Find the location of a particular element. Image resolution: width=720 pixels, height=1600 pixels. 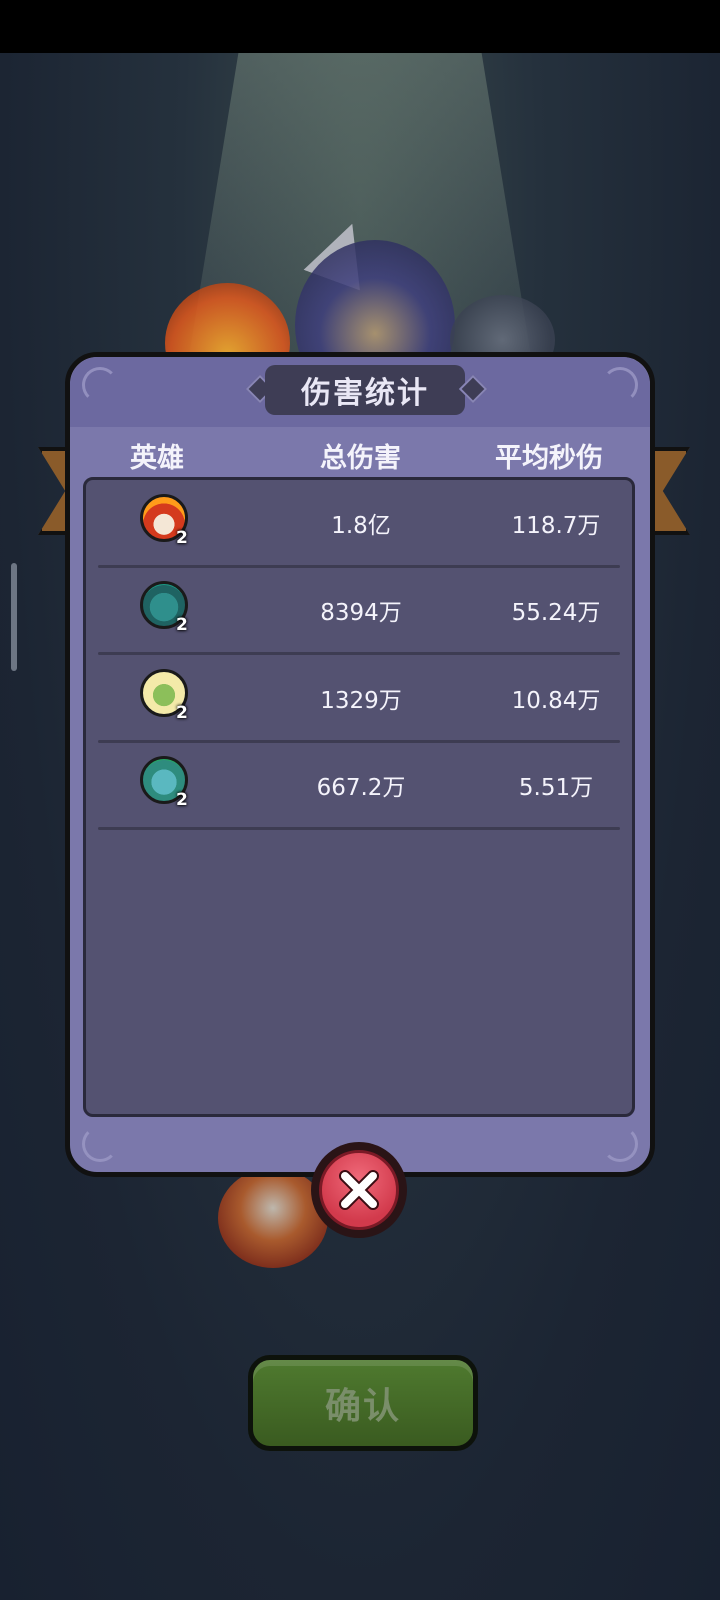

avg-dps-value: 10.84万 is located at coordinates (556, 701).